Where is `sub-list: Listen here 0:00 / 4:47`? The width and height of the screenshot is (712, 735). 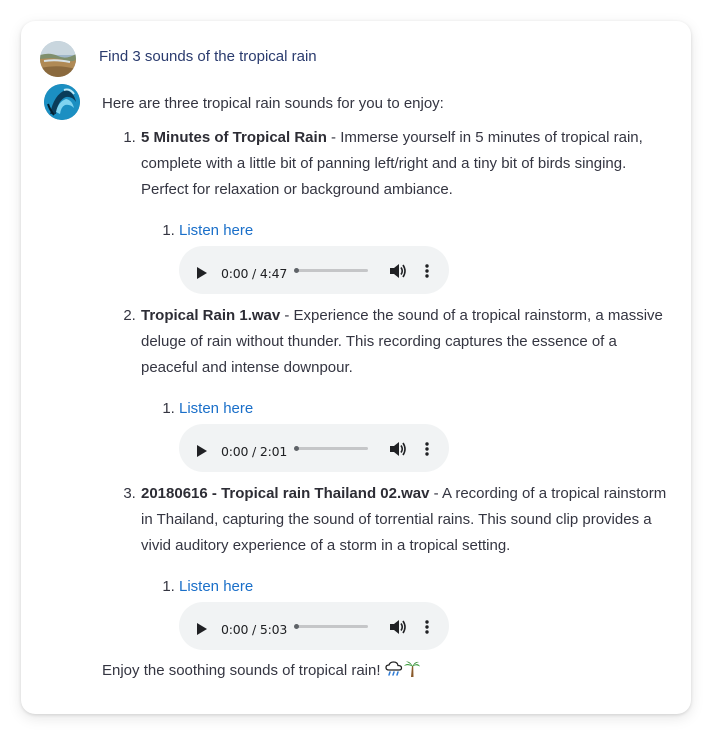 sub-list: Listen here 0:00 / 4:47 is located at coordinates (409, 256).